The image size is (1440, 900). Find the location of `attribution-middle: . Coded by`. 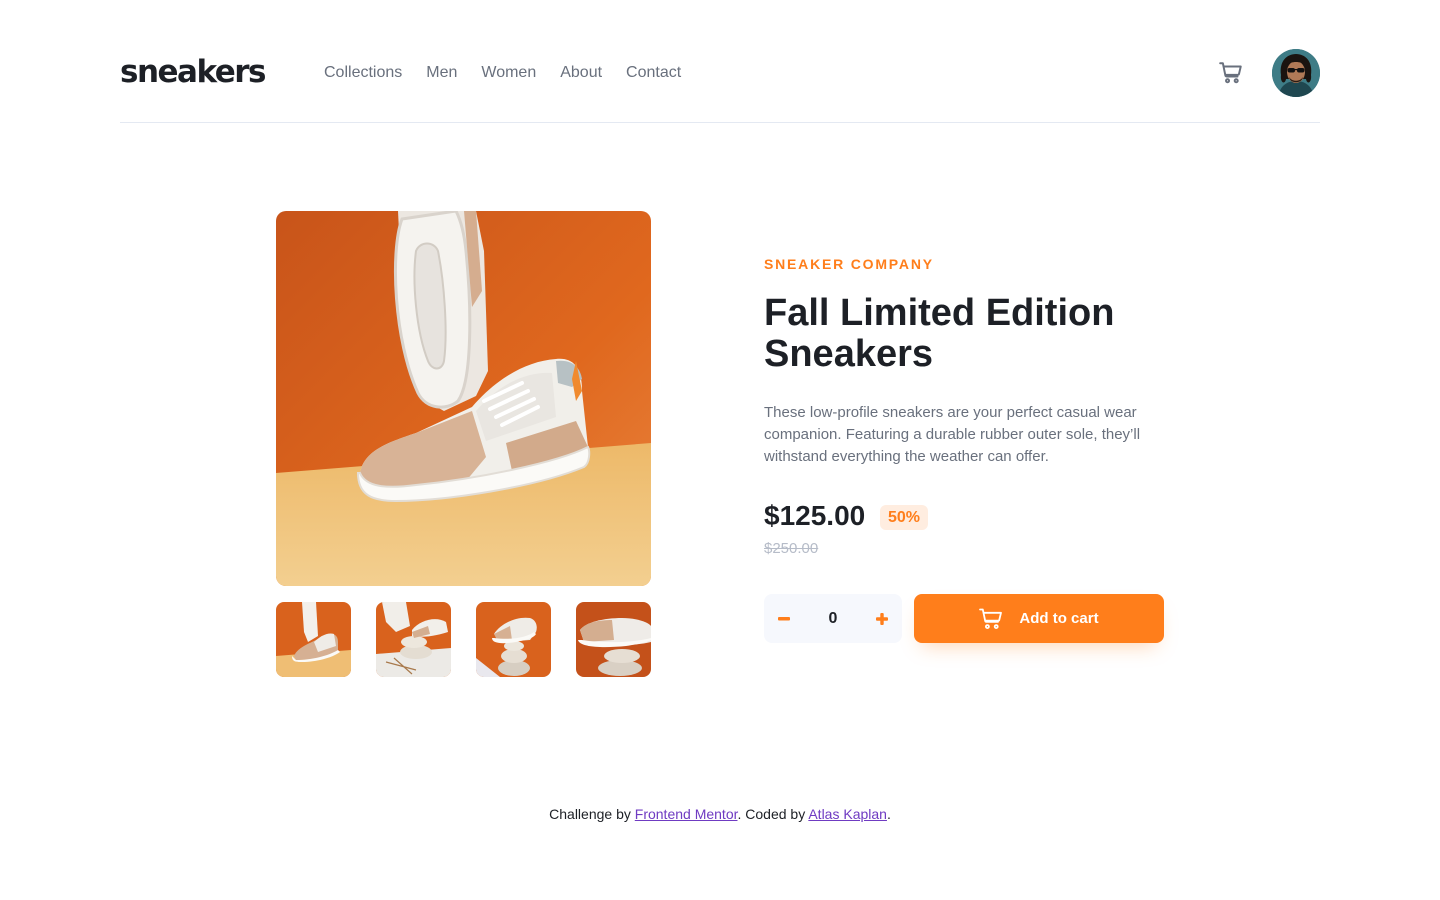

attribution-middle: . Coded by is located at coordinates (771, 814).